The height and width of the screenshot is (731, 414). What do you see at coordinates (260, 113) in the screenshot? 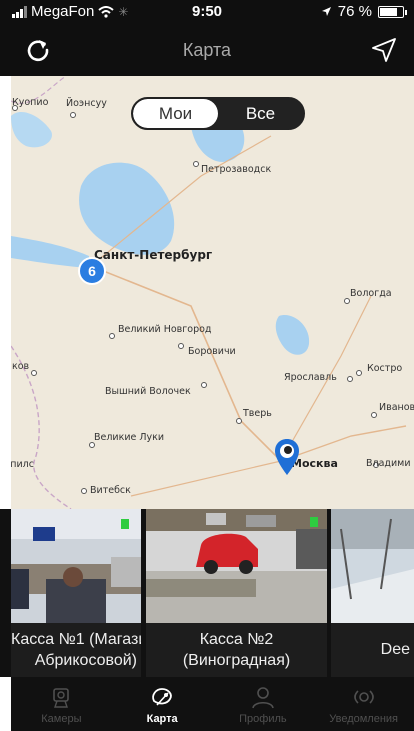
I see `segment-all: Все` at bounding box center [260, 113].